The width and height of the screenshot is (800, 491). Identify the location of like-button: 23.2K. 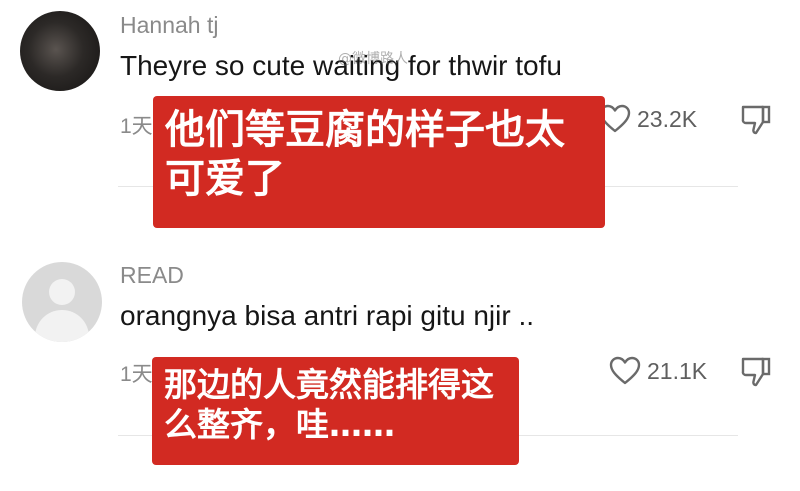
(648, 119).